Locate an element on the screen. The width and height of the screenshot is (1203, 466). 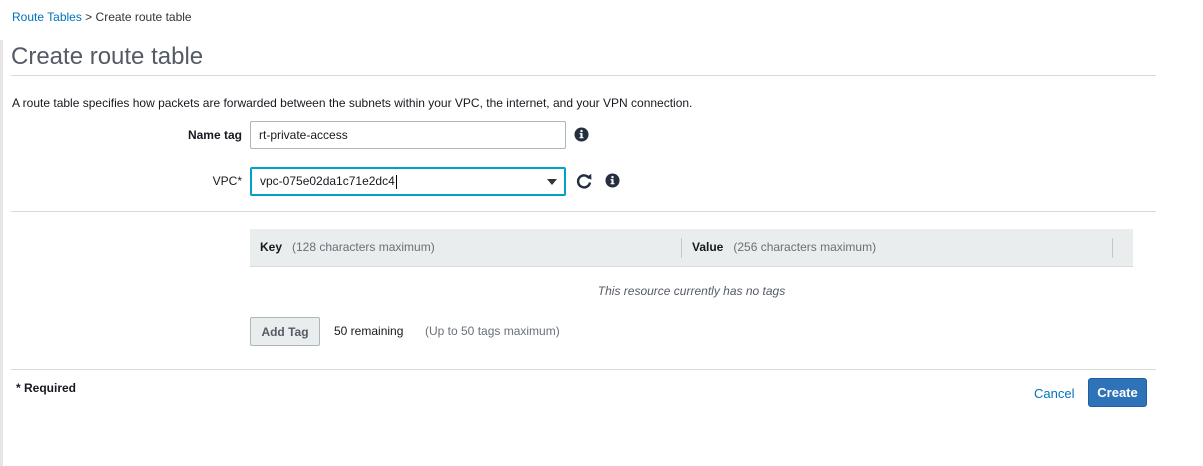
vpc-select-value: vpc-075e02da1c71e2dc4 is located at coordinates (327, 181).